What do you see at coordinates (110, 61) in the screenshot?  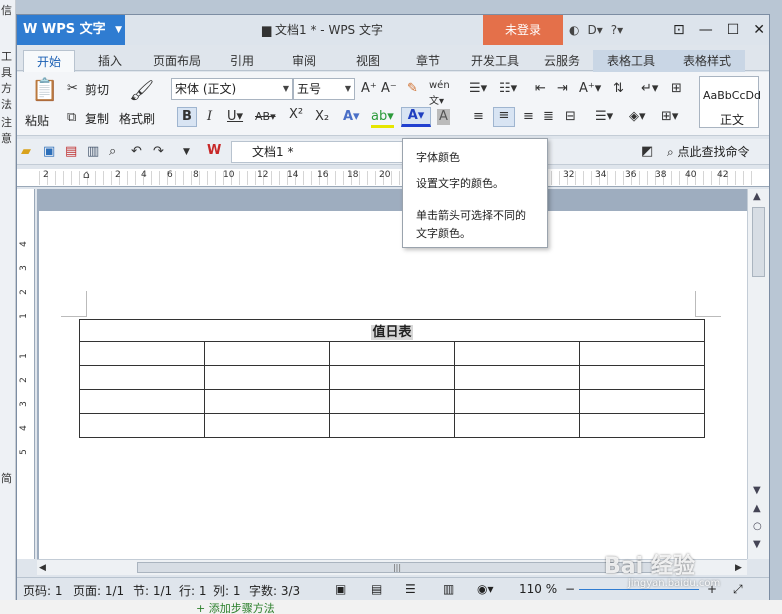 I see `tab-insert: 插入` at bounding box center [110, 61].